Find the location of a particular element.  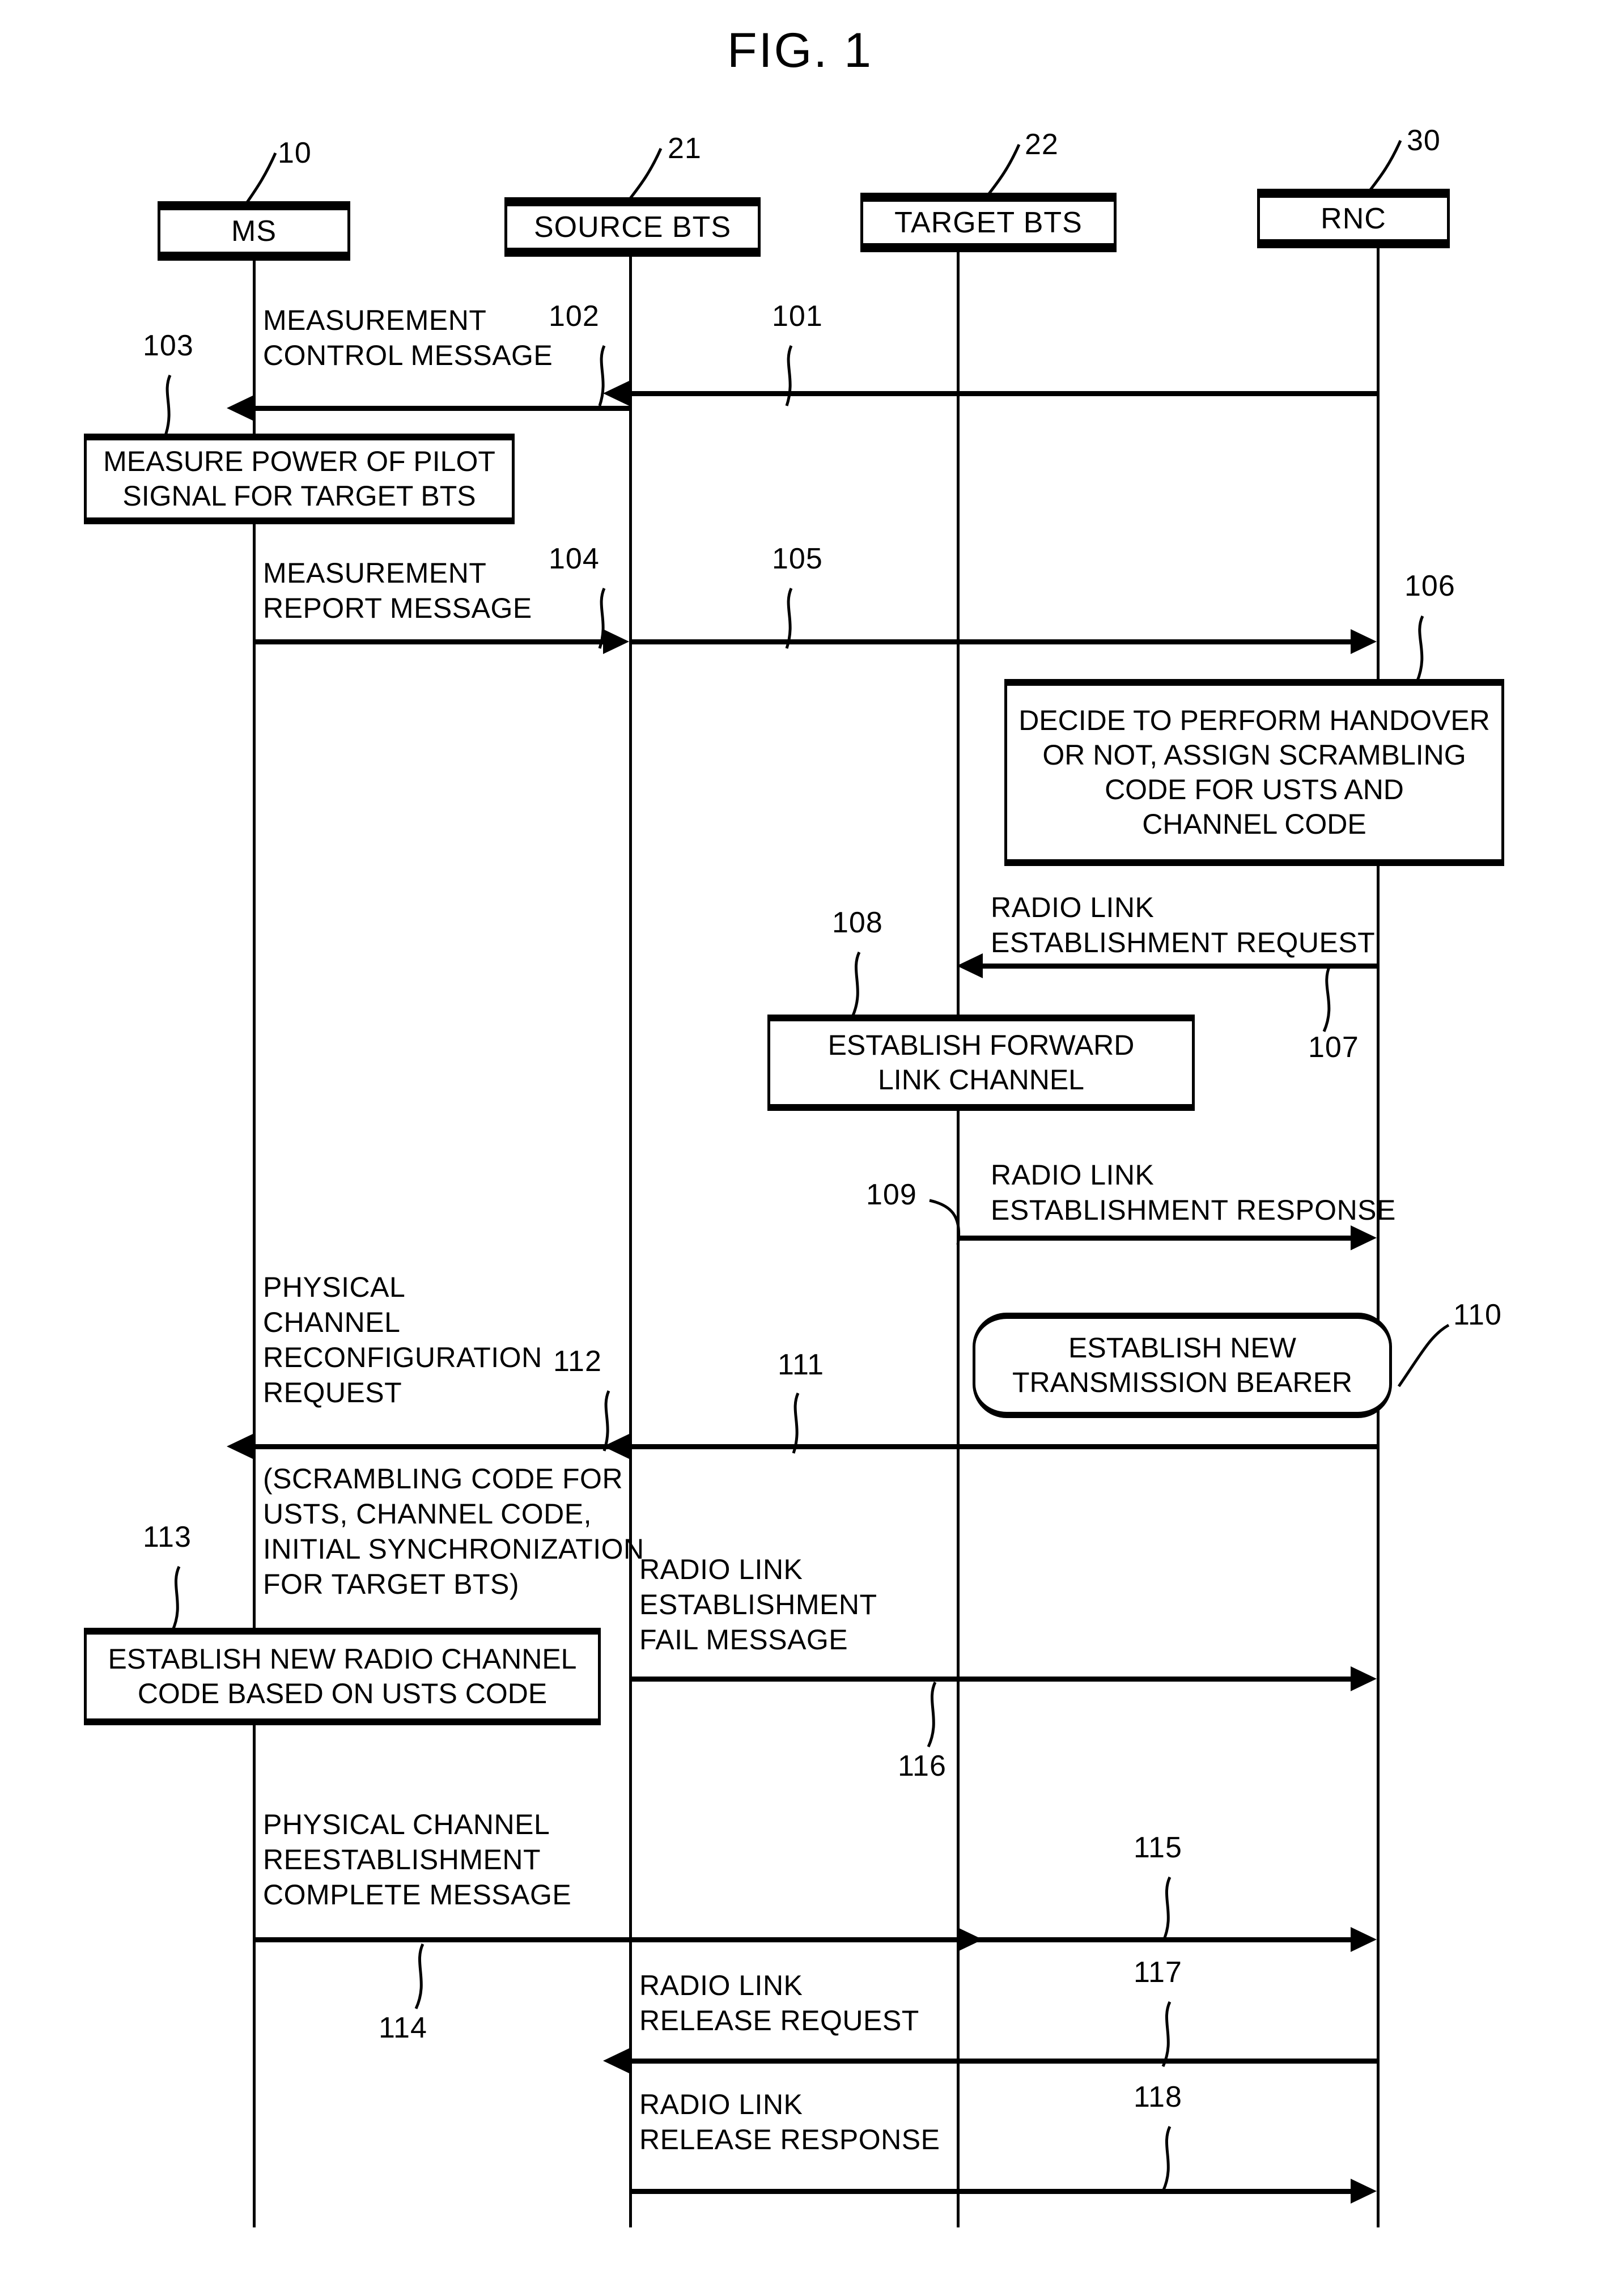

actor-label-ms: MS is located at coordinates (254, 231).